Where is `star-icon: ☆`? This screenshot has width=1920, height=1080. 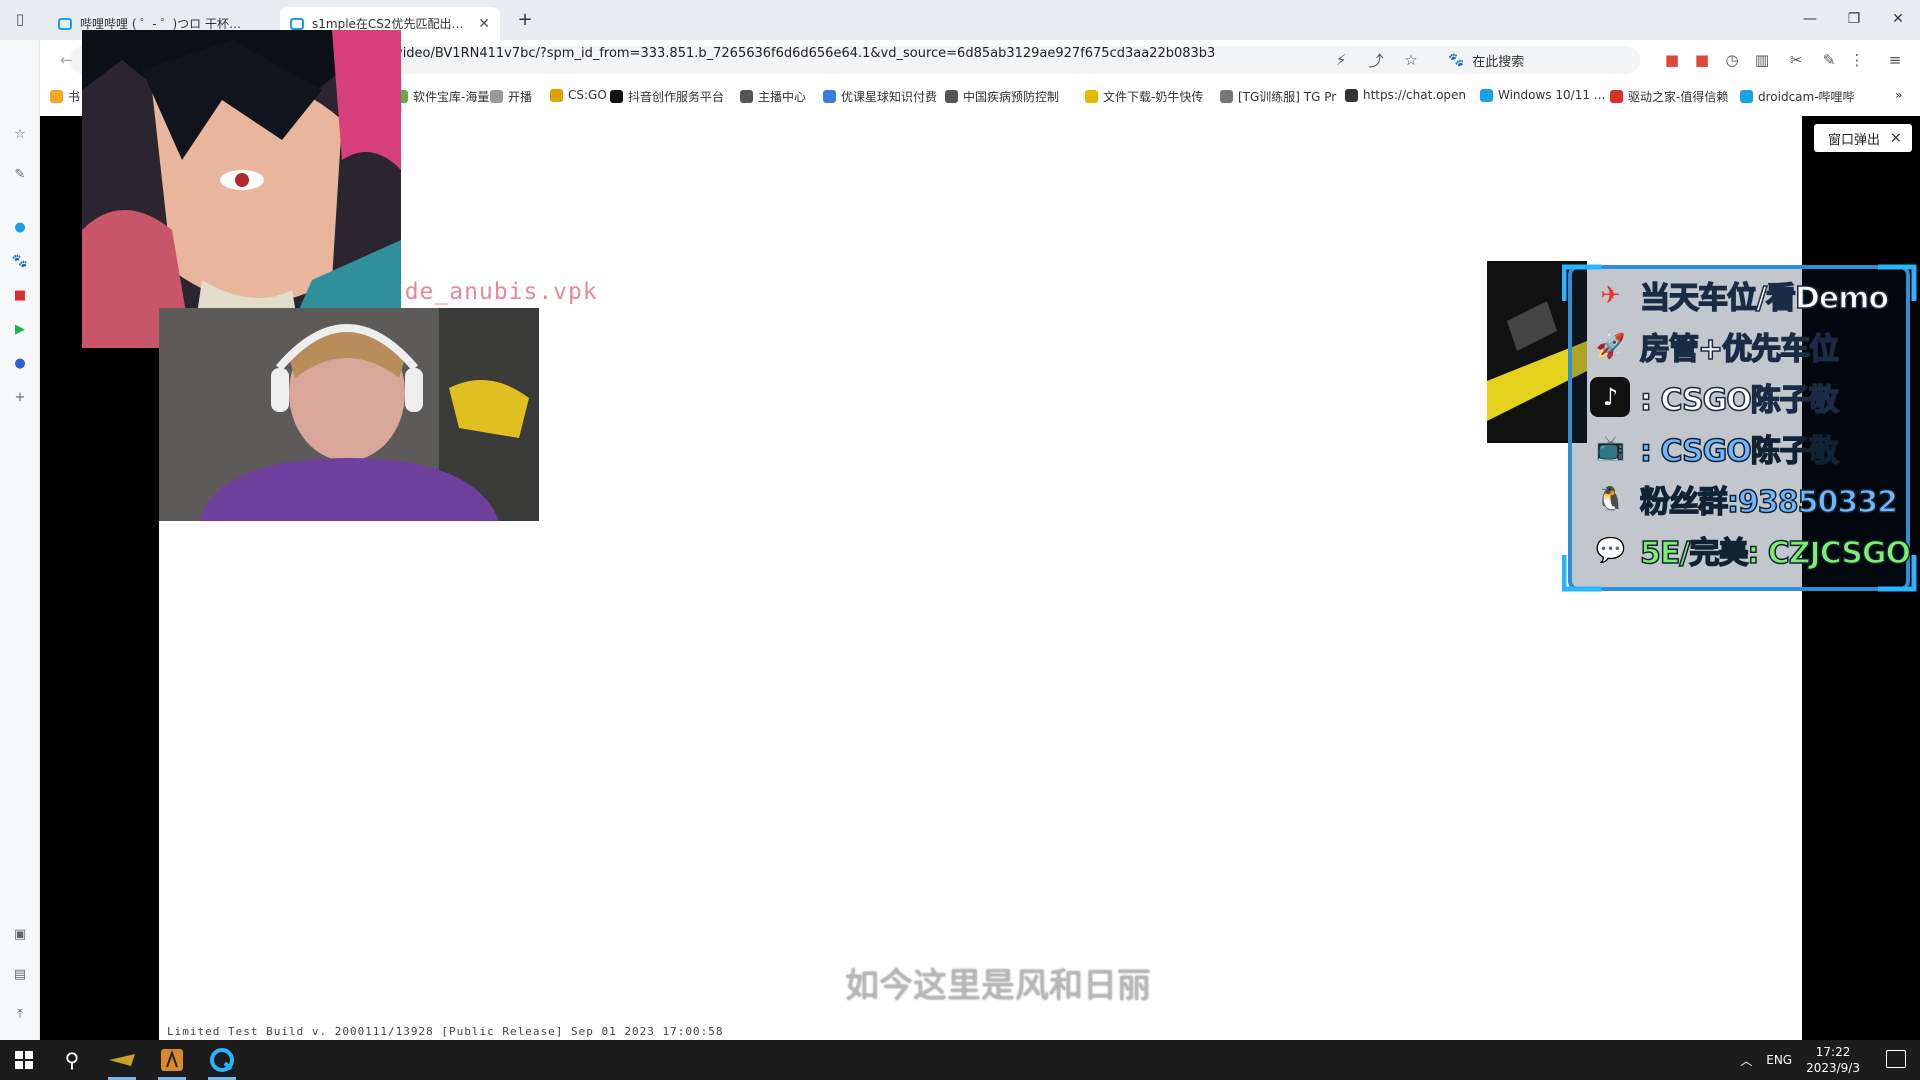 star-icon: ☆ is located at coordinates (1411, 60).